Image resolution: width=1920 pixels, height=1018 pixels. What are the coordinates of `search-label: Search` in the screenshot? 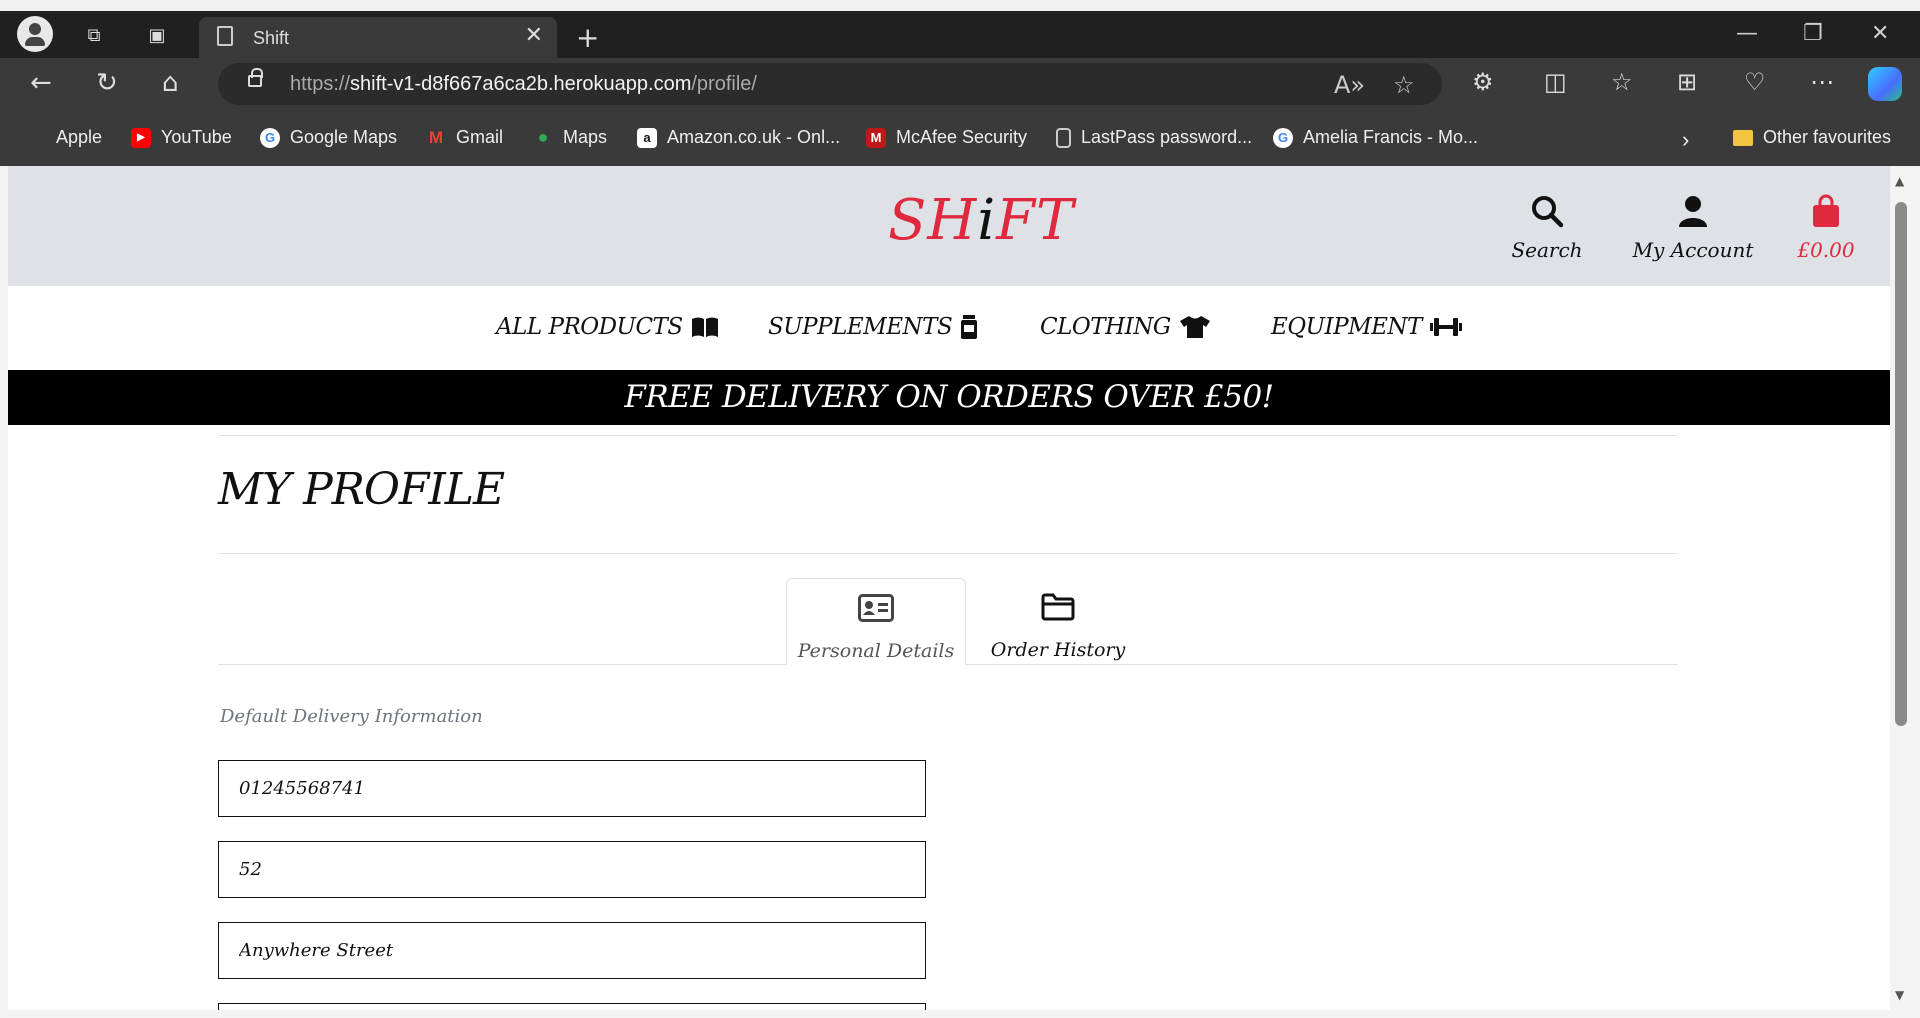 It's located at (1547, 250).